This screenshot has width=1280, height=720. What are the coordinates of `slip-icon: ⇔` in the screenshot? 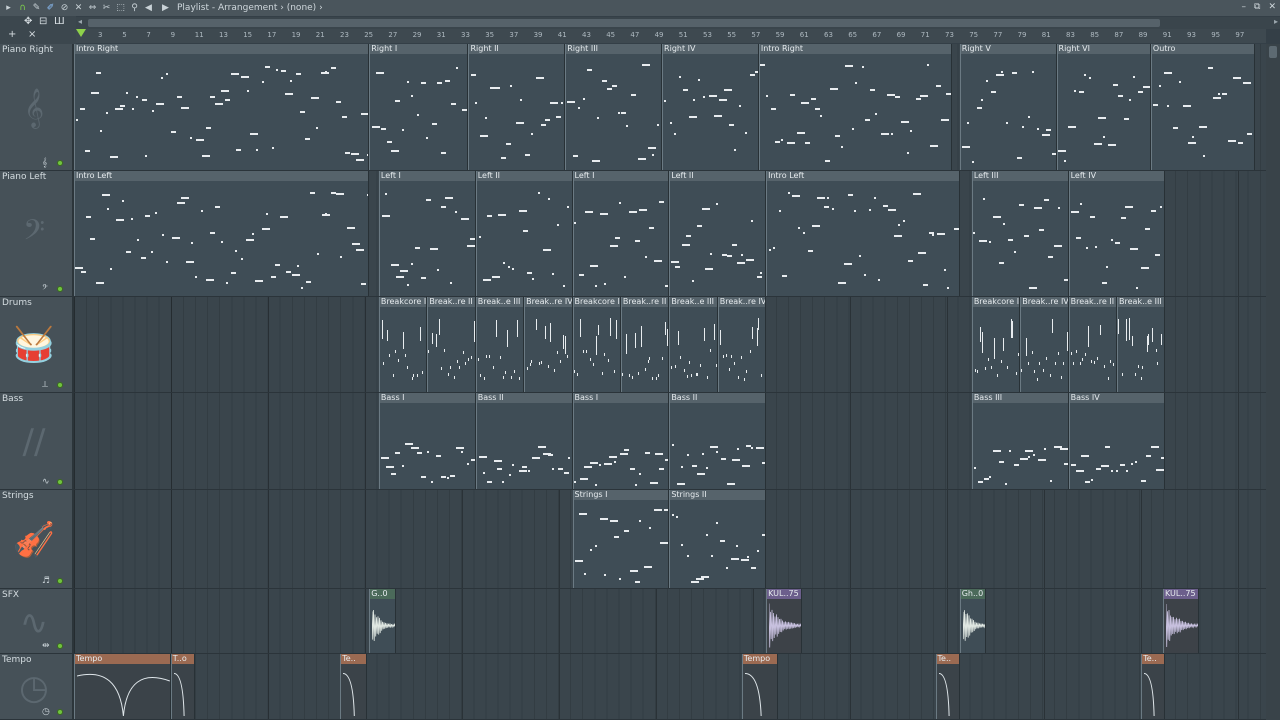 It's located at (92, 8).